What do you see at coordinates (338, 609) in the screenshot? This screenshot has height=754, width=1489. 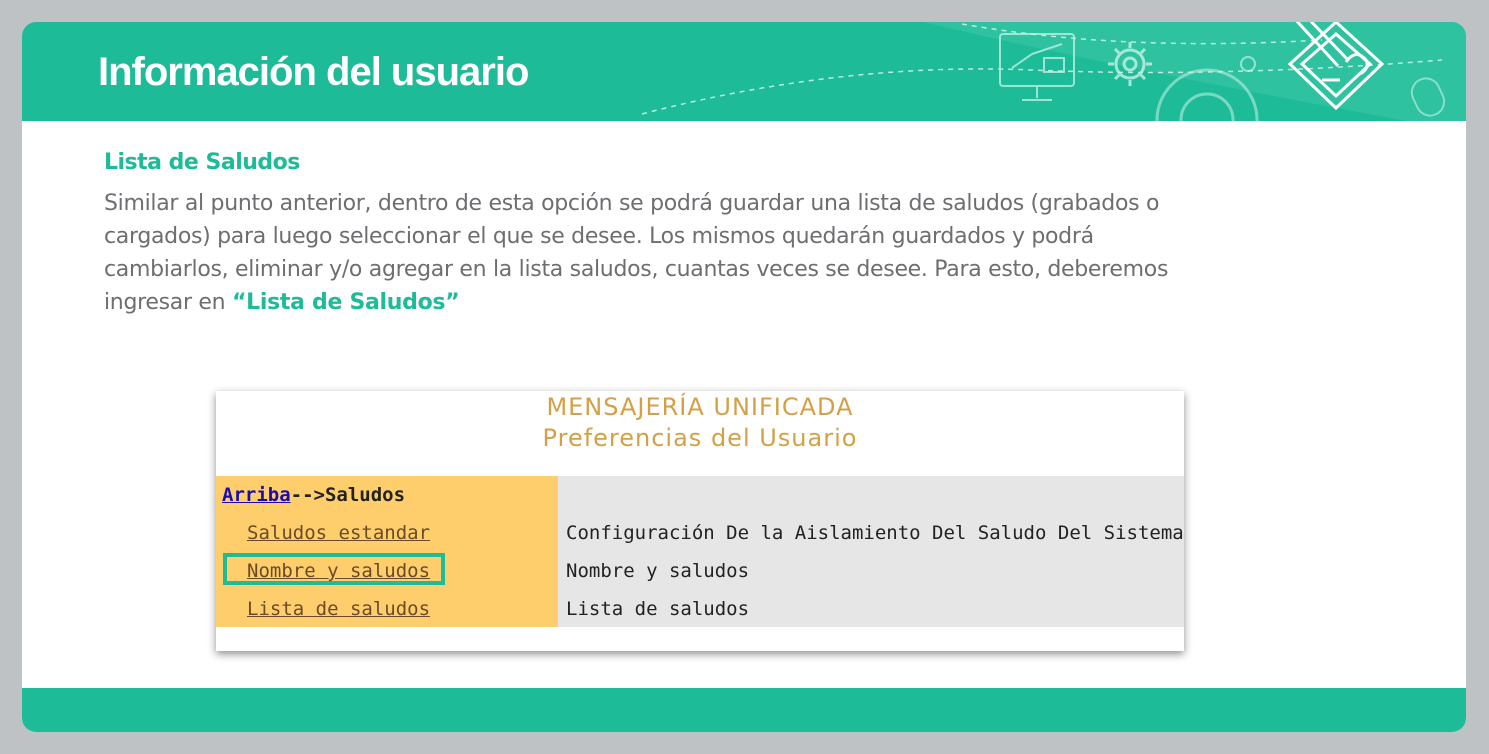 I see `option-link-lista-de-saludos: Lista de saludos` at bounding box center [338, 609].